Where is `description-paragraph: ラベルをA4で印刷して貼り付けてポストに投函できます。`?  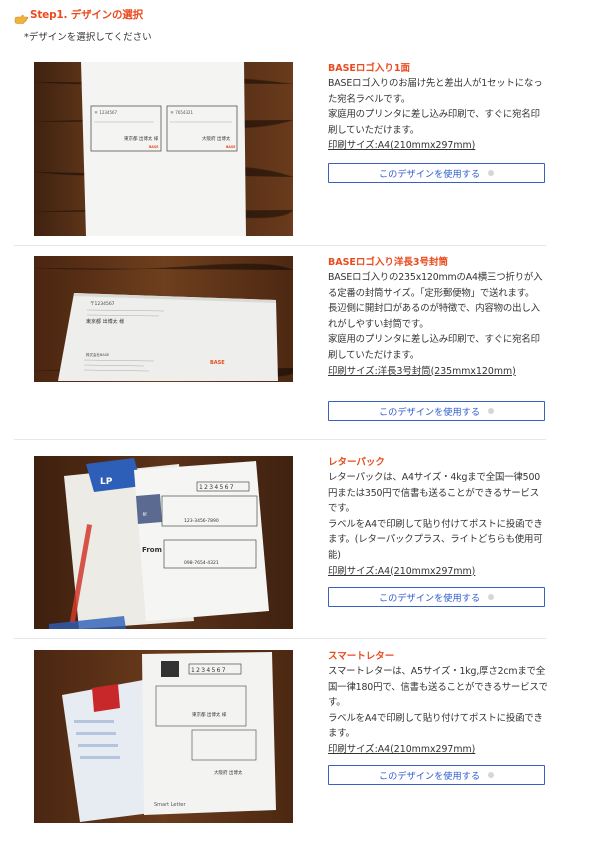
description-paragraph: ラベルをA4で印刷して貼り付けてポストに投函できます。 is located at coordinates (435, 726).